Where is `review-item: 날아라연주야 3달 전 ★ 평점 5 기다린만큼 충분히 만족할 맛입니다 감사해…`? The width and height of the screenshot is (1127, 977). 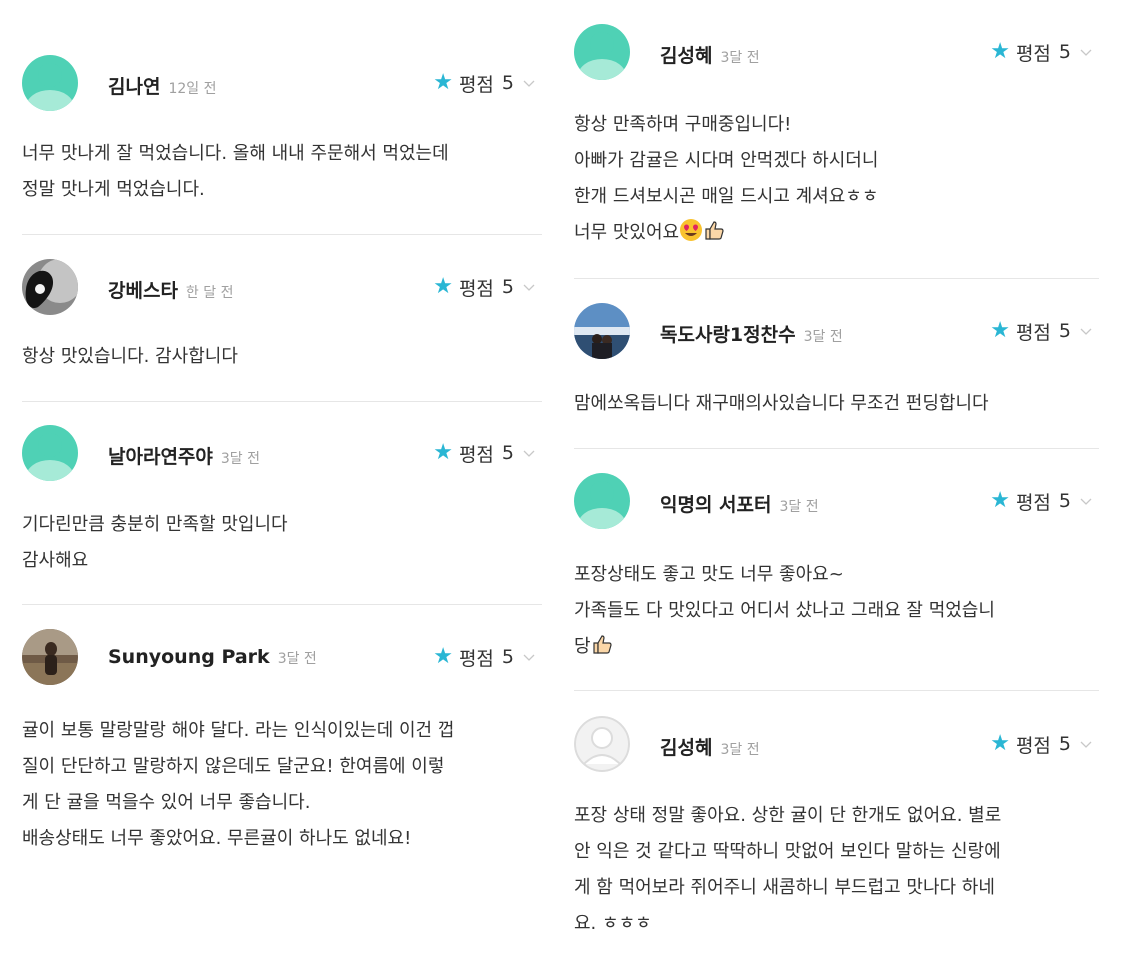
review-item: 날아라연주야 3달 전 ★ 평점 5 기다린만큼 충분히 만족할 맛입니다 감사해… is located at coordinates (282, 502).